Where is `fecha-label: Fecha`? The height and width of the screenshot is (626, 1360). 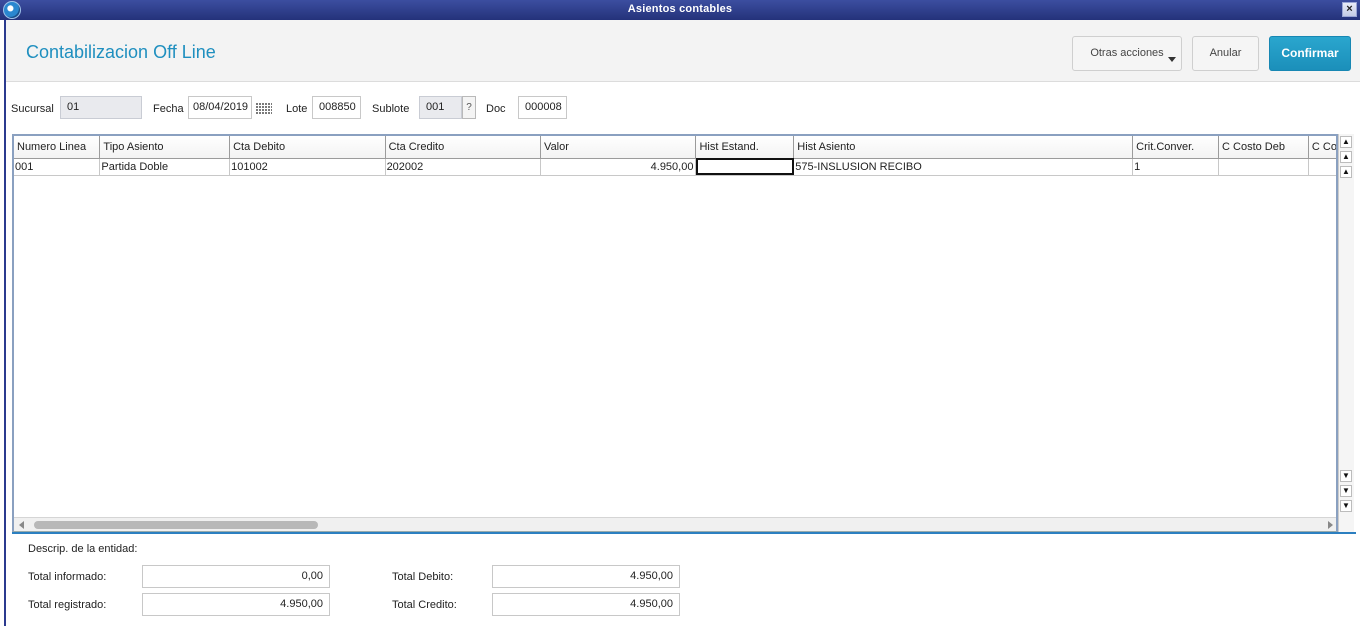 fecha-label: Fecha is located at coordinates (168, 109).